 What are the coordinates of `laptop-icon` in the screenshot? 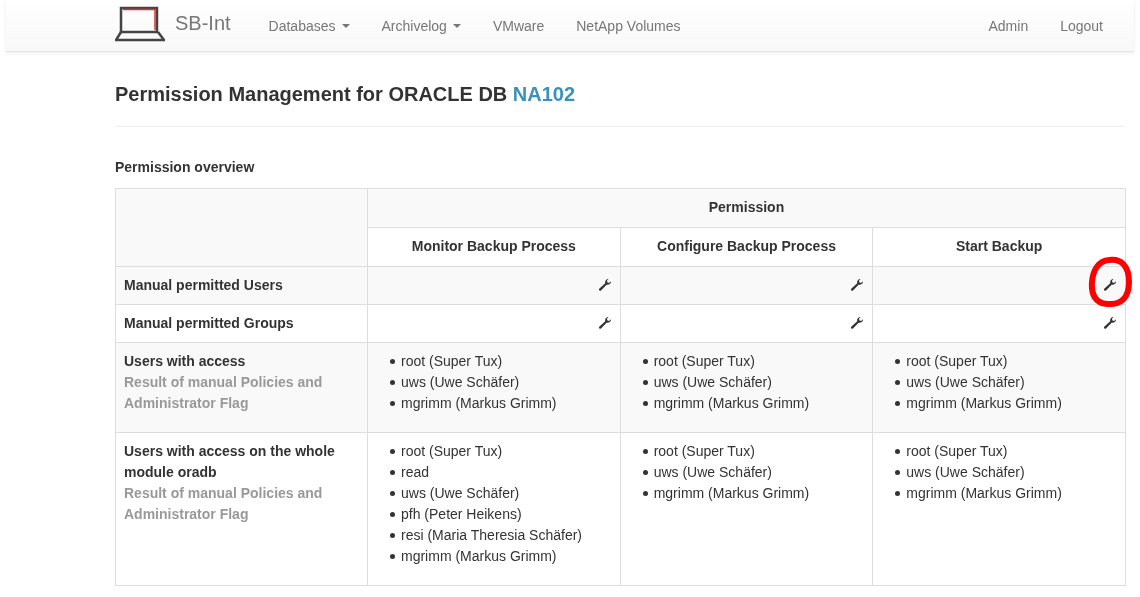 It's located at (140, 23).